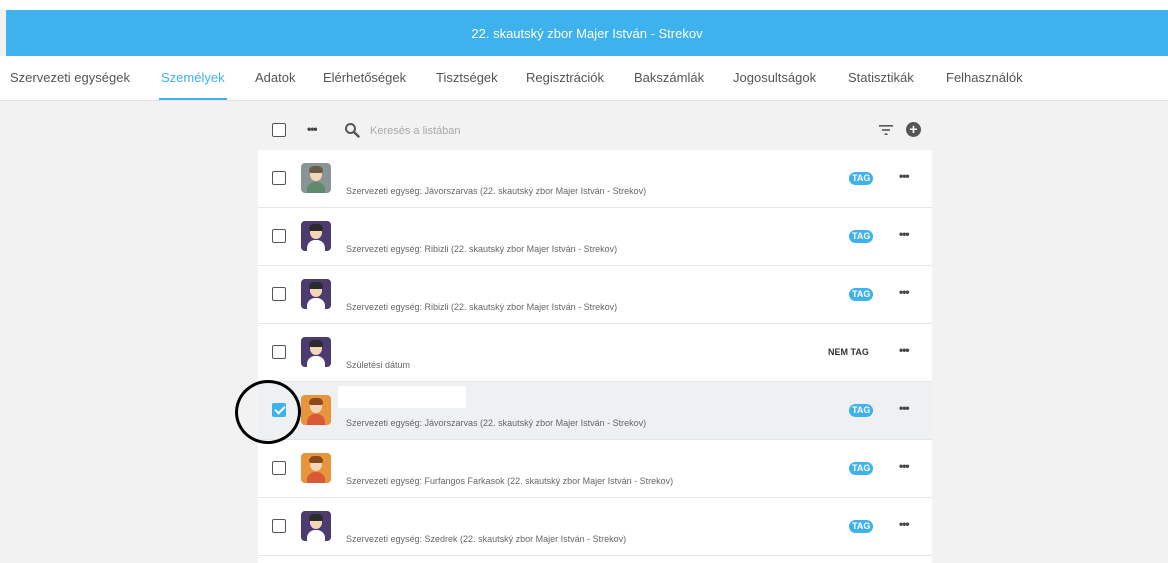 This screenshot has width=1168, height=563. I want to click on tab-jogosultsagok: Jogosultságok, so click(774, 78).